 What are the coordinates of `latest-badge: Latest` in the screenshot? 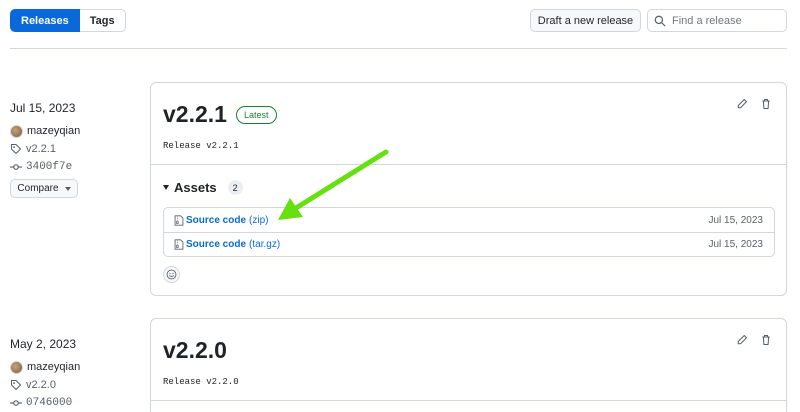 It's located at (256, 115).